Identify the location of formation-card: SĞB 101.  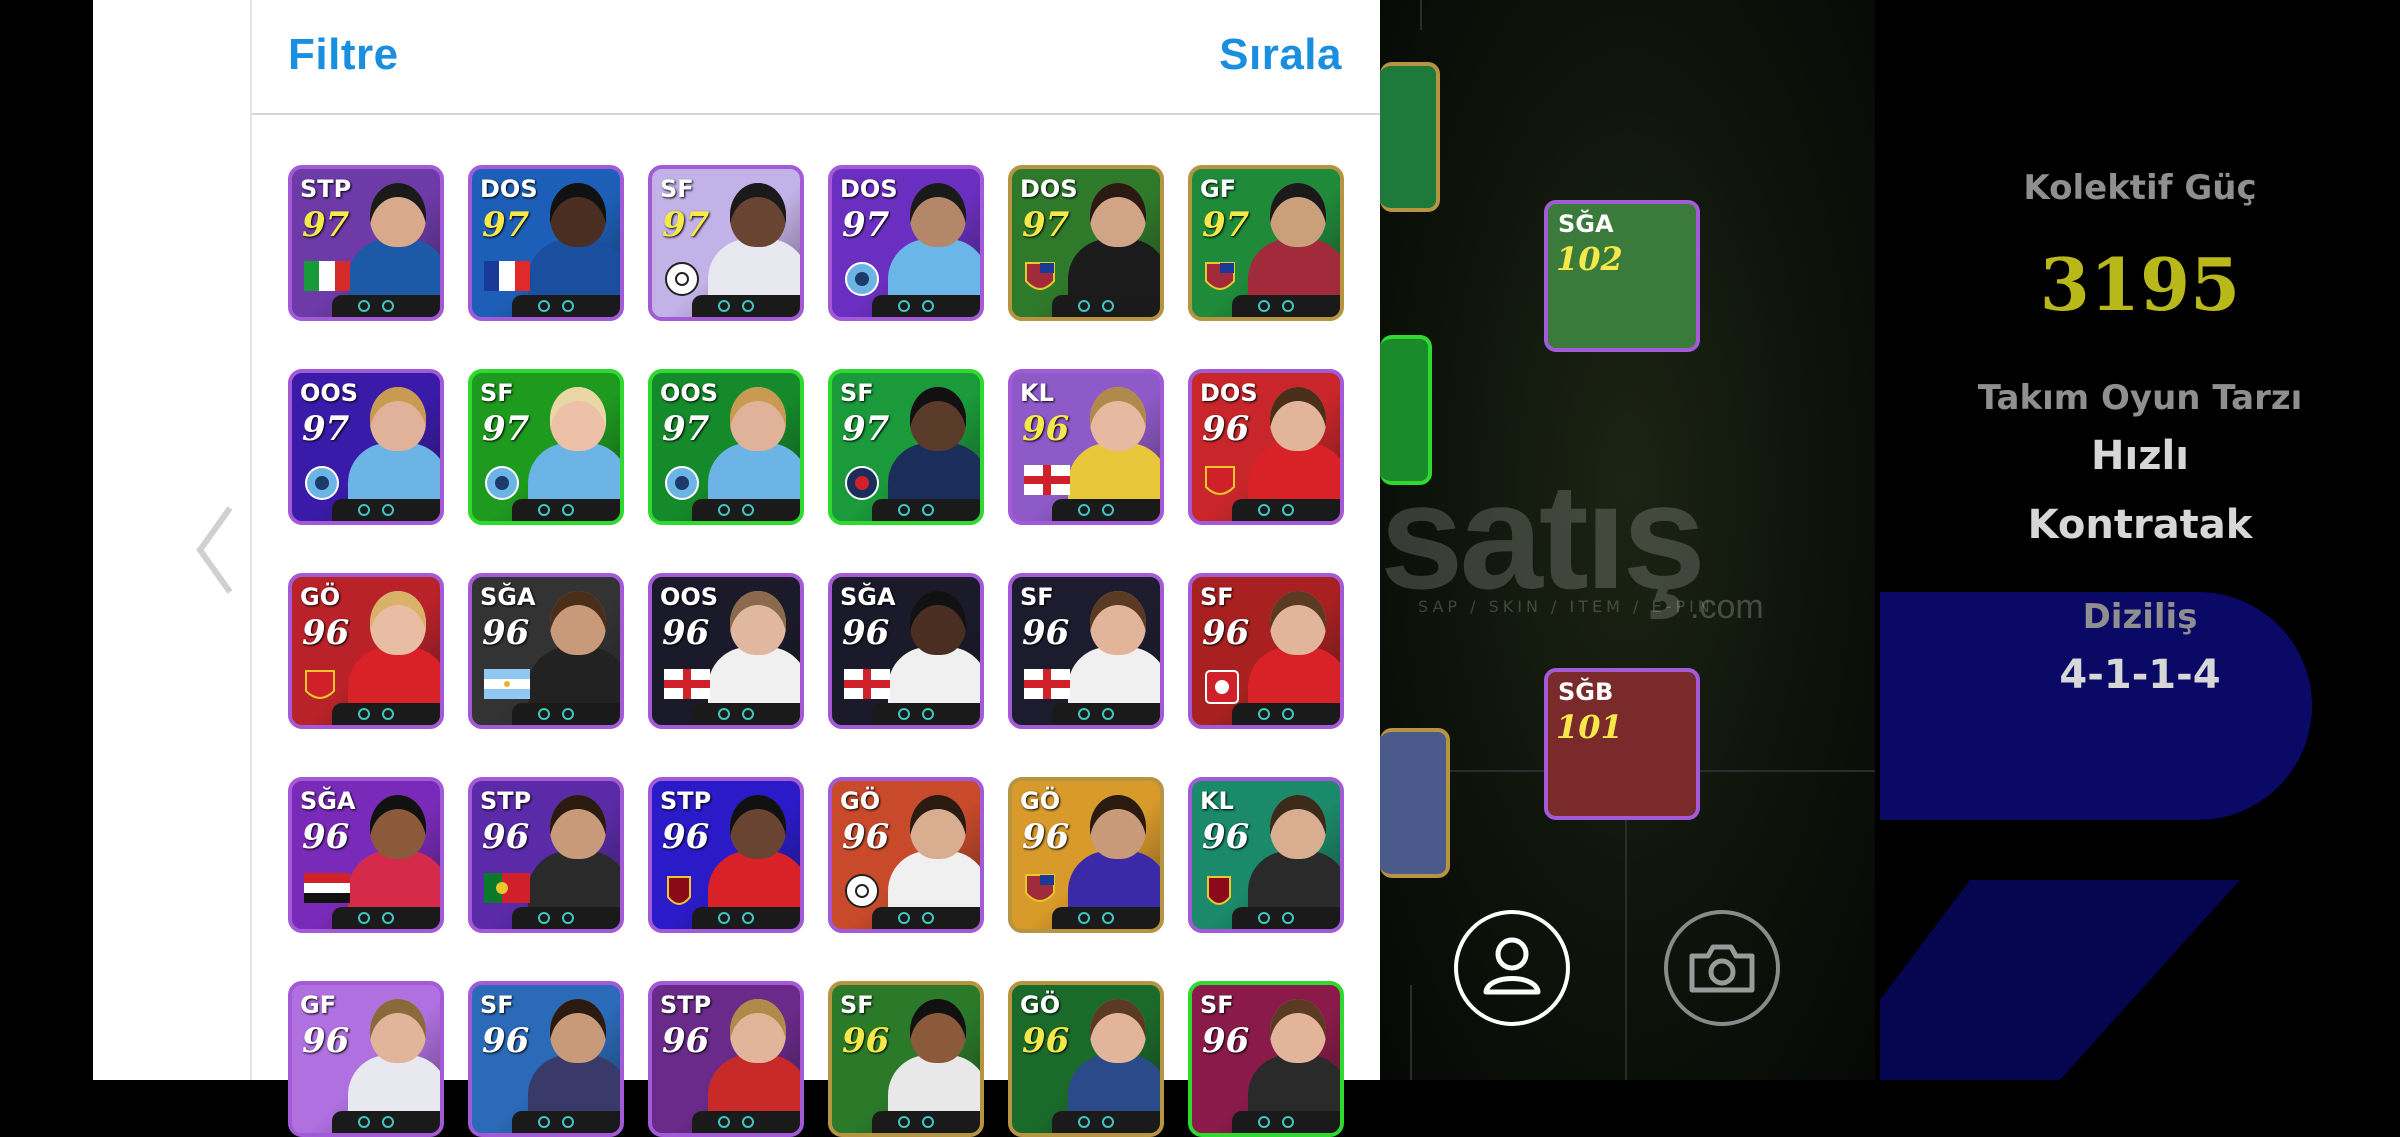
(1622, 744).